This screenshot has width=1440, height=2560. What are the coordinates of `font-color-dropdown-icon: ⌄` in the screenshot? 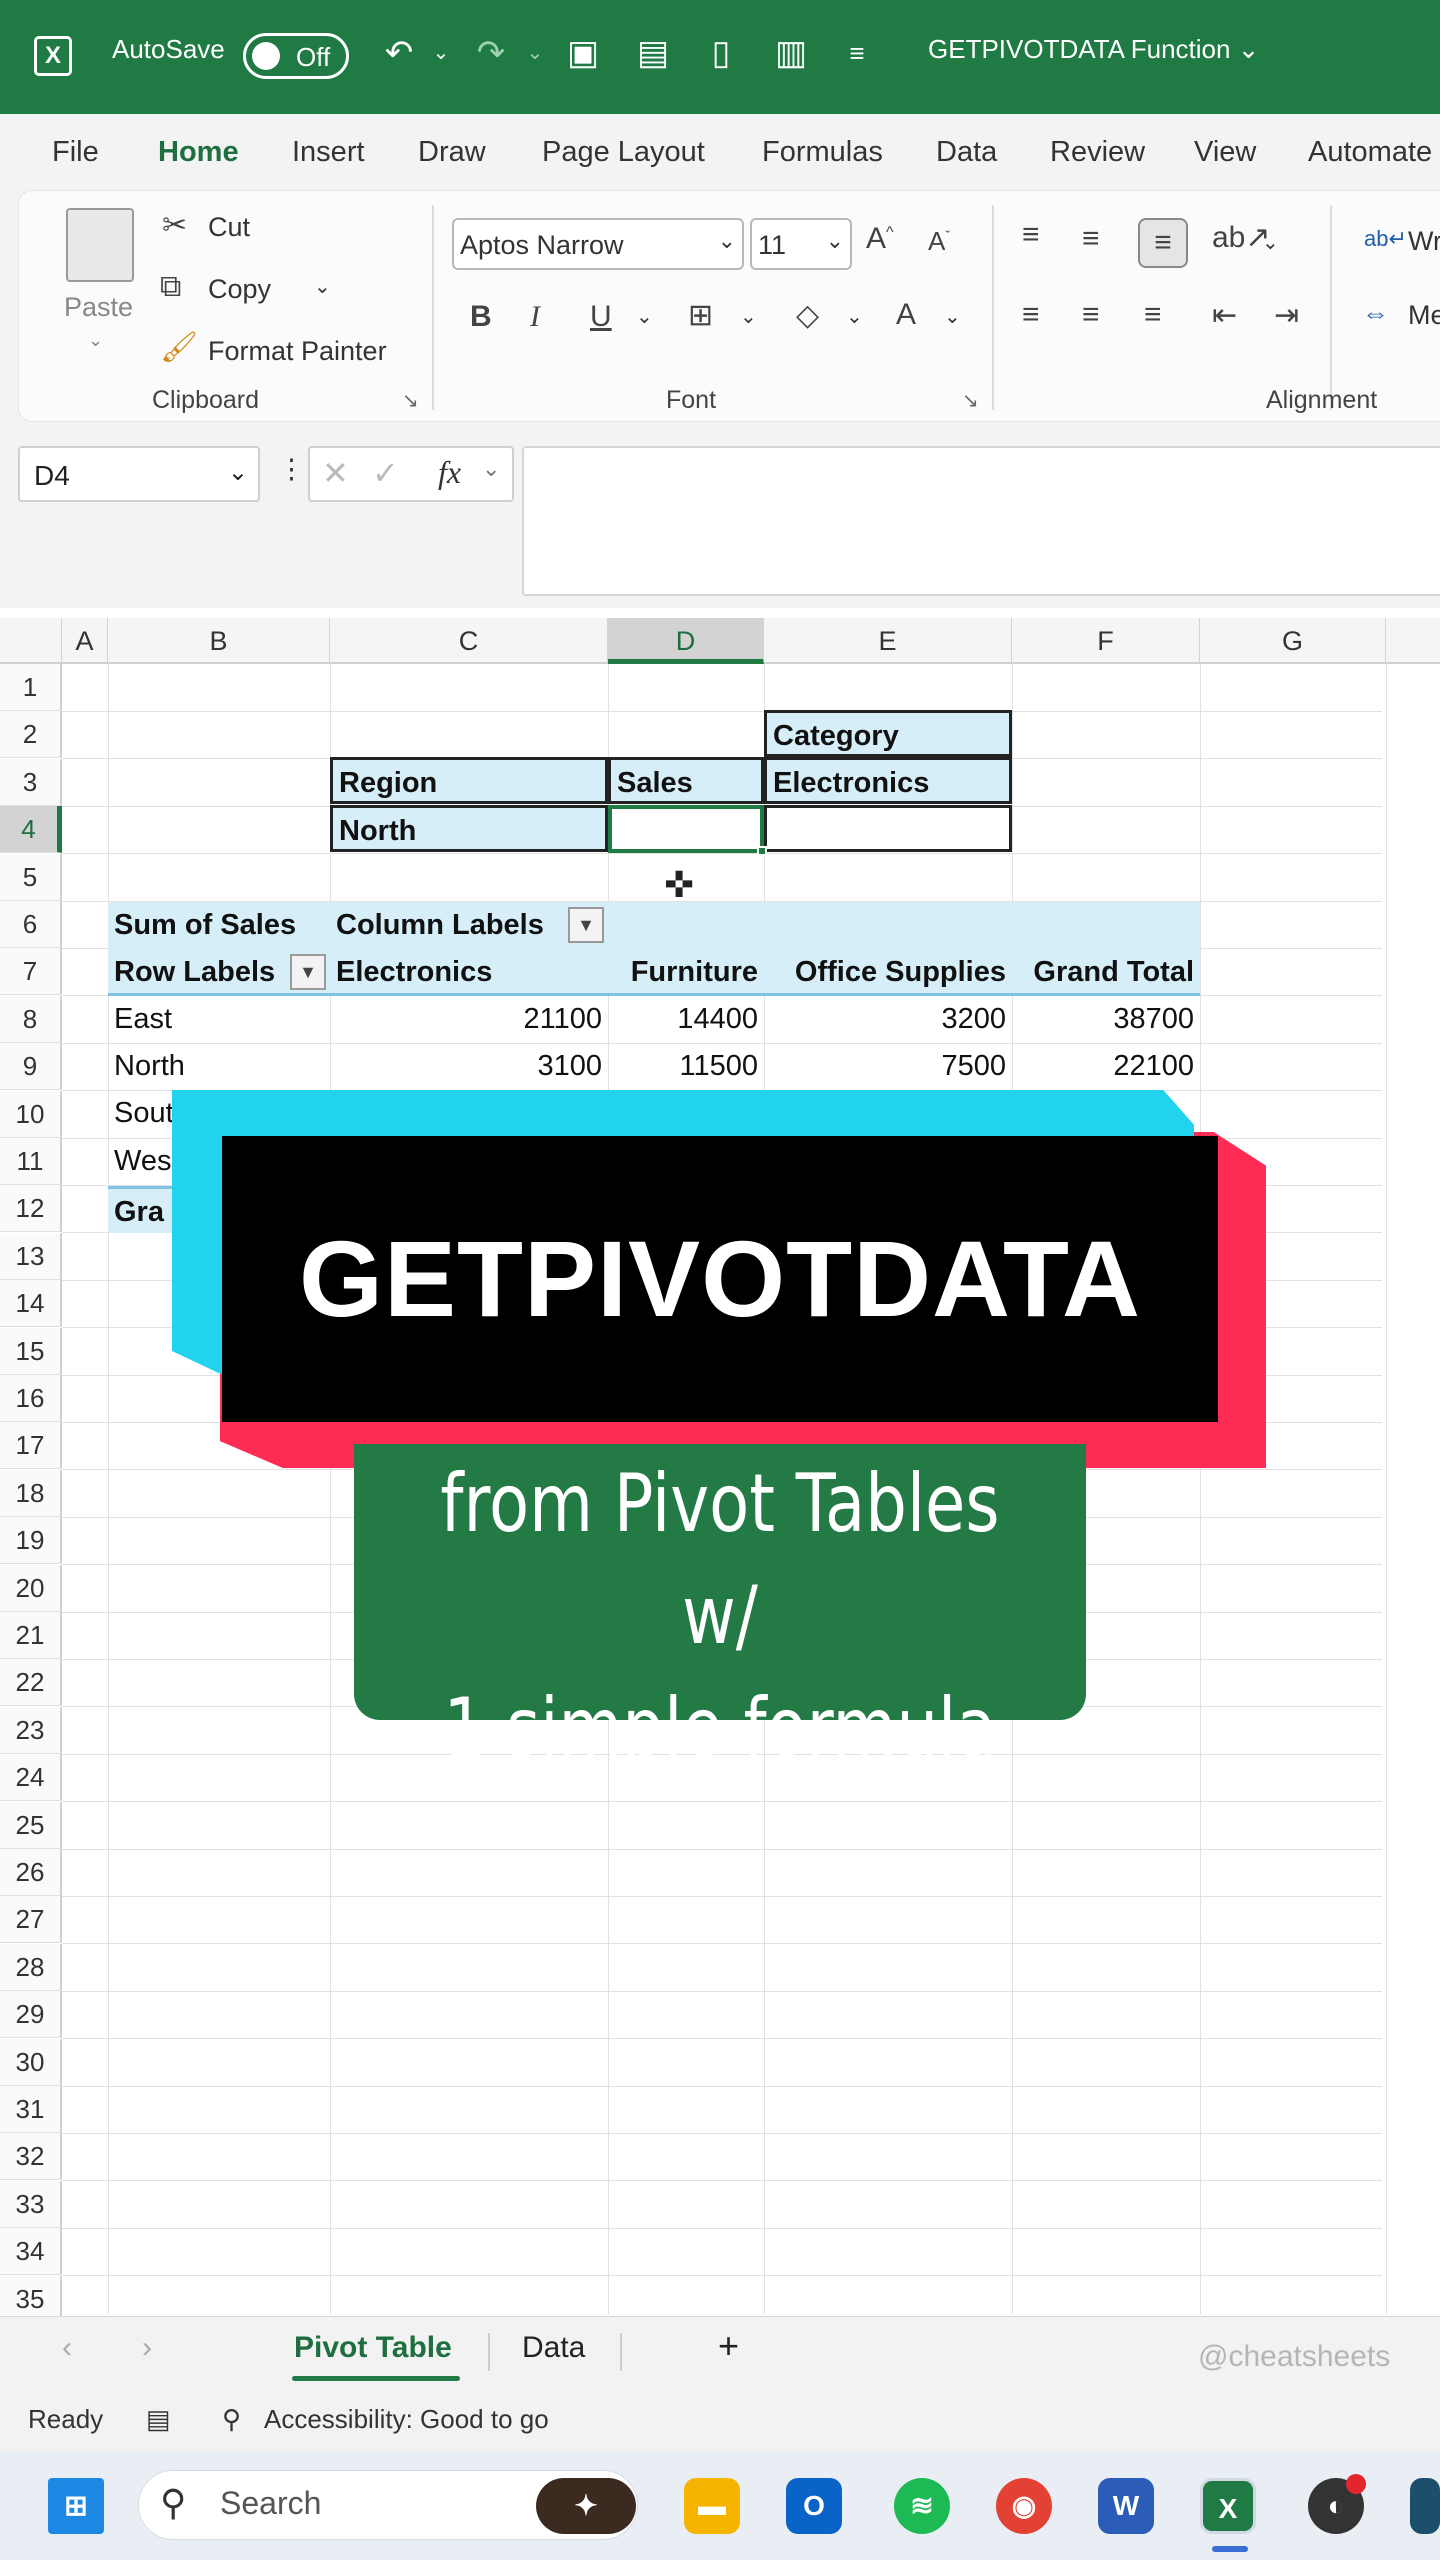 It's located at (952, 316).